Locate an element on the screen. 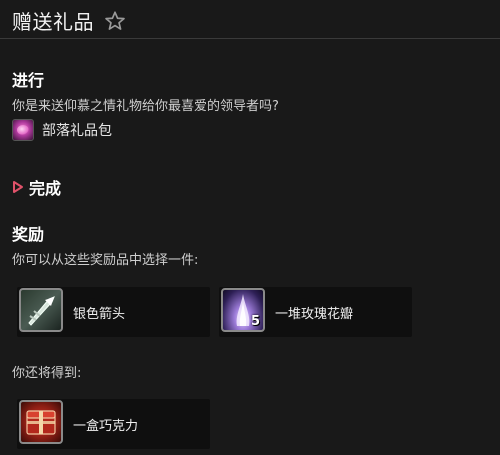 The height and width of the screenshot is (455, 500). reward-name: 一堆玫瑰花瓣 is located at coordinates (314, 314).